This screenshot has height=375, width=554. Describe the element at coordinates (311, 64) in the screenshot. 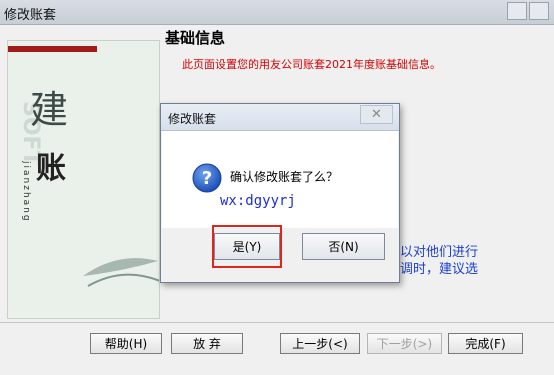

I see `page-description: 此页面设置您的用友公司账套2021年度账基础信息。` at that location.